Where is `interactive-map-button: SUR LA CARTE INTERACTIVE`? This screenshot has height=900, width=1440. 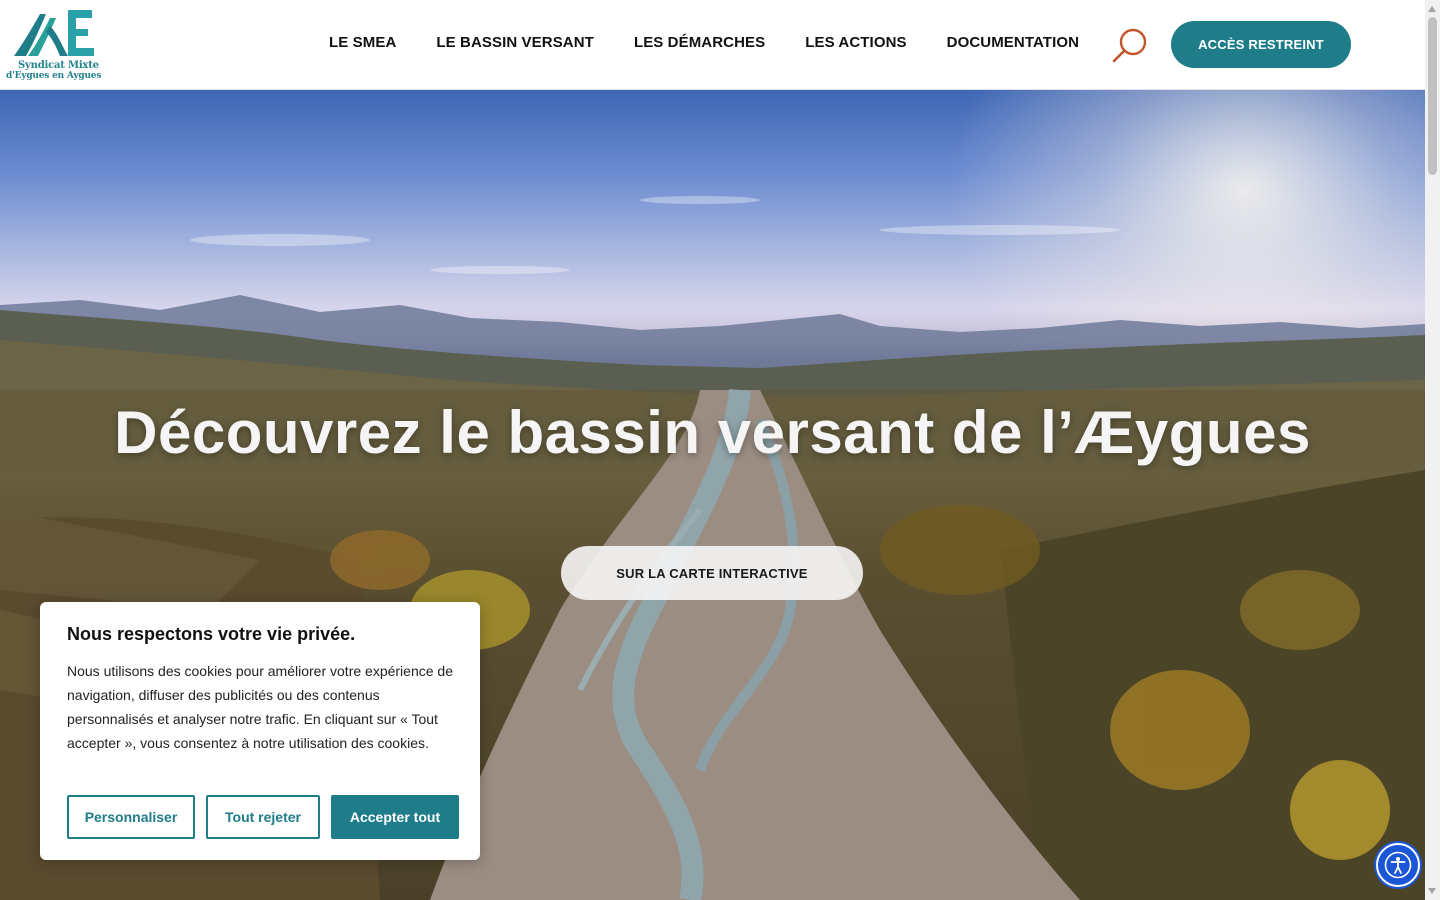
interactive-map-button: SUR LA CARTE INTERACTIVE is located at coordinates (712, 573).